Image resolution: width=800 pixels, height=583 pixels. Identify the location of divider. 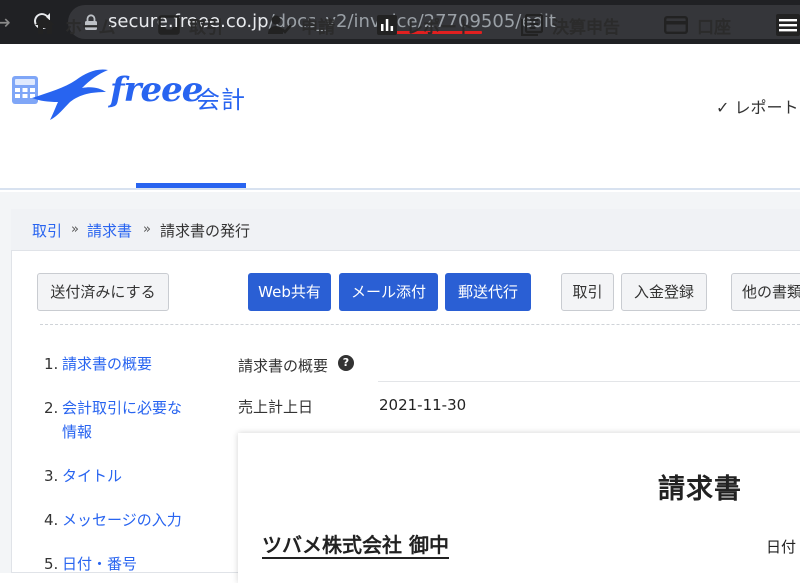
(420, 324).